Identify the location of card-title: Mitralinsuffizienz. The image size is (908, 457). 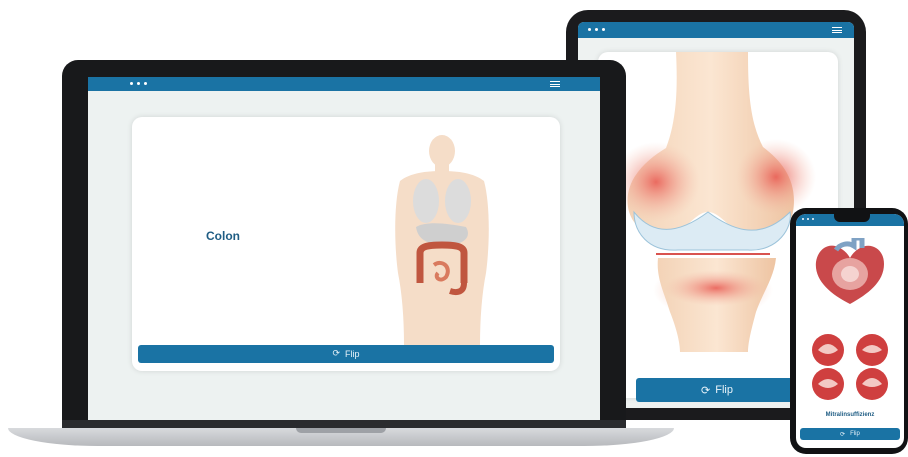
(850, 415).